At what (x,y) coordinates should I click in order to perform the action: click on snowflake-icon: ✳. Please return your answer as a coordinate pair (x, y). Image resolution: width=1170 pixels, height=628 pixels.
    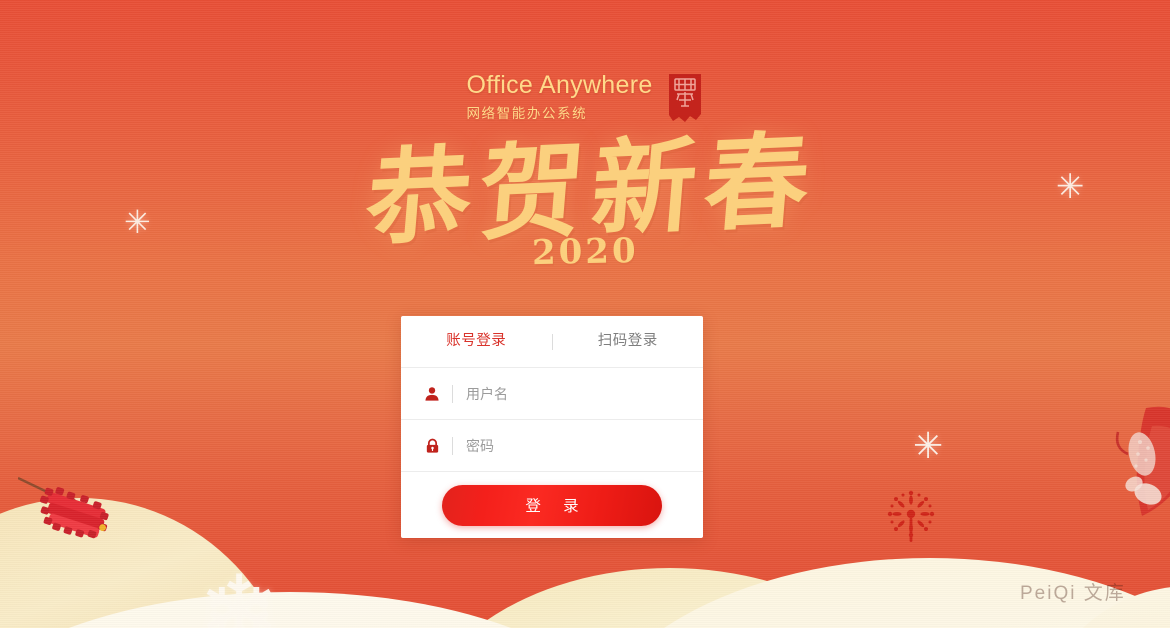
    Looking at the image, I should click on (928, 445).